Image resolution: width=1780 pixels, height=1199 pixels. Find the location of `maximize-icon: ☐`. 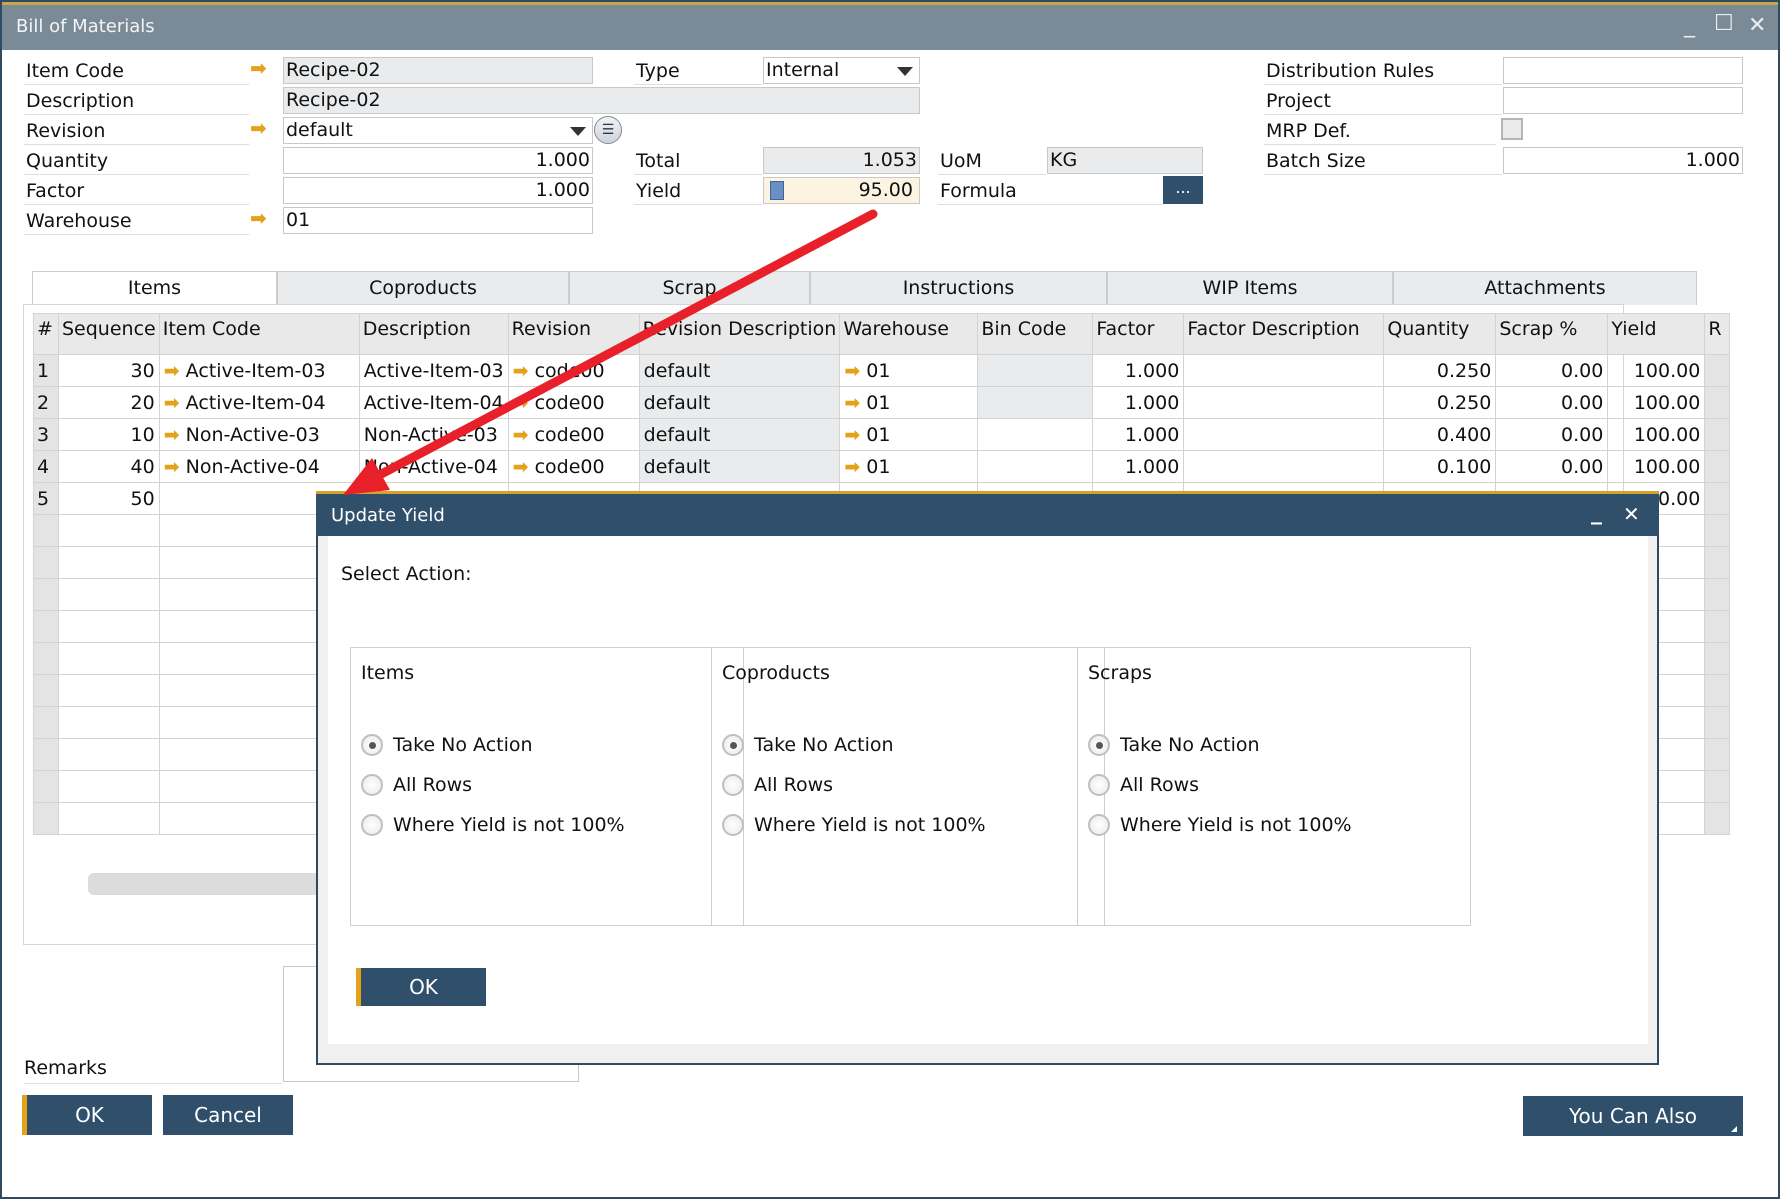

maximize-icon: ☐ is located at coordinates (1724, 23).